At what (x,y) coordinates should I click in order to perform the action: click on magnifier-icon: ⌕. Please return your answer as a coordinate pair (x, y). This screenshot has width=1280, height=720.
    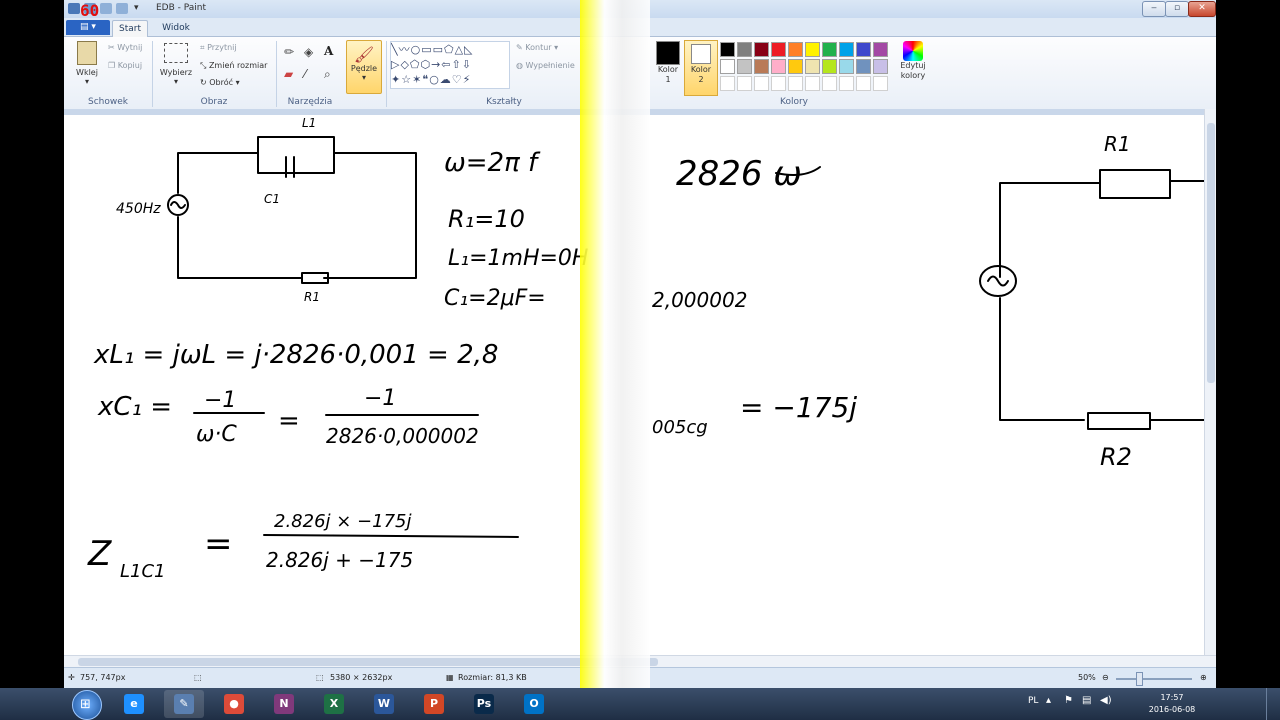
    Looking at the image, I should click on (327, 74).